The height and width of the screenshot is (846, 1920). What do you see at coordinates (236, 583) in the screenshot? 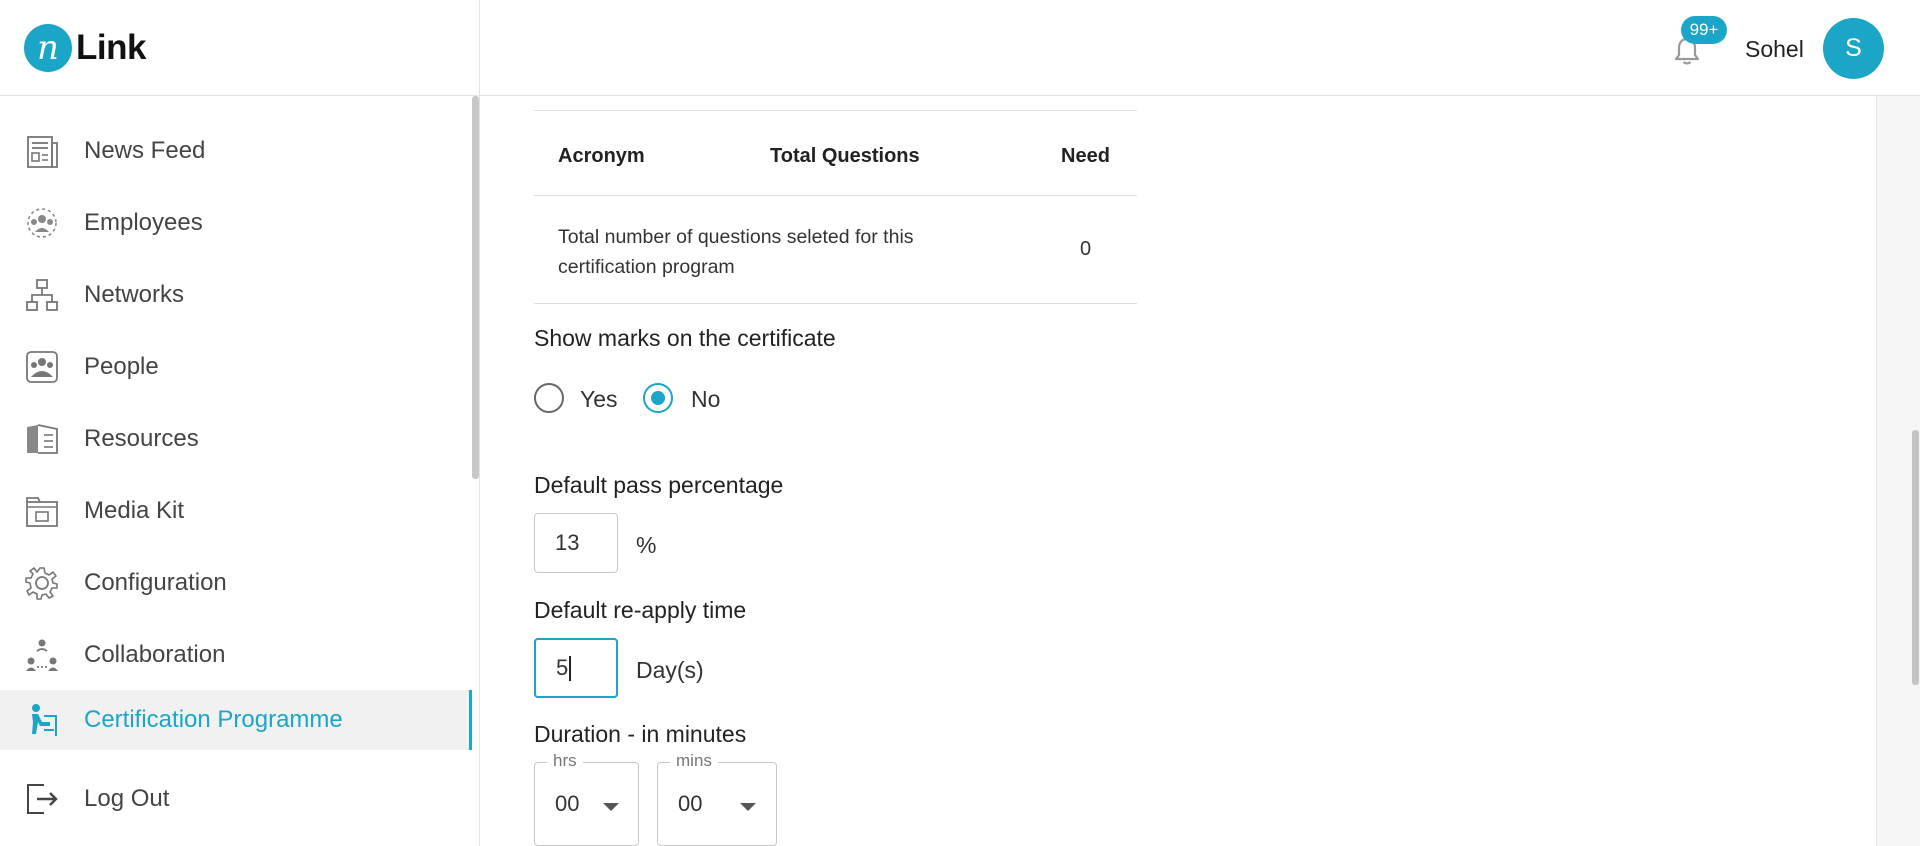
I see `sidebar-item-configuration: Configuration` at bounding box center [236, 583].